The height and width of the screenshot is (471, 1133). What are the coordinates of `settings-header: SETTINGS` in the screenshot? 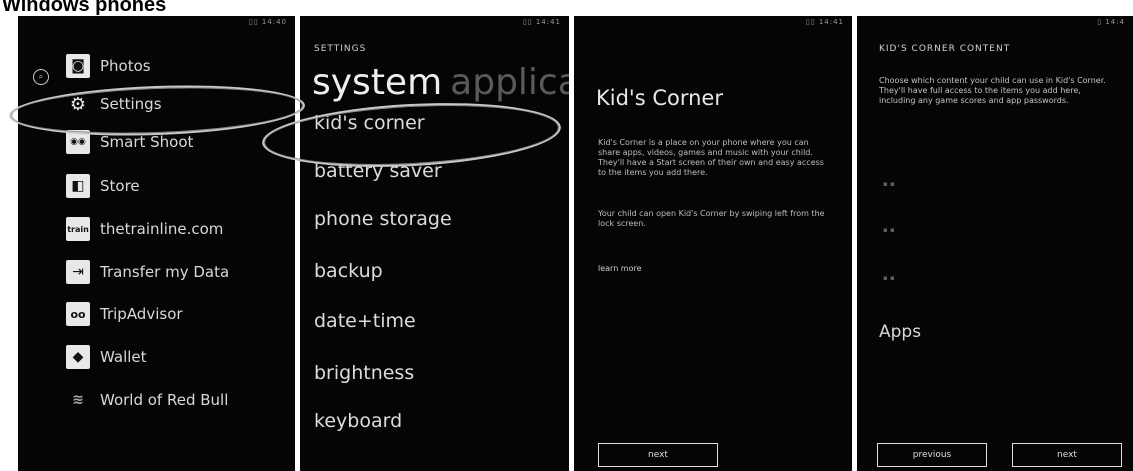 It's located at (340, 49).